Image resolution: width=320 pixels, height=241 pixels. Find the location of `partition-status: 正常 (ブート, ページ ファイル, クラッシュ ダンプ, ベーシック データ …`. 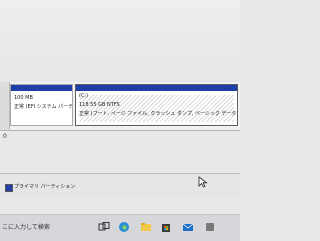

partition-status: 正常 (ブート, ページ ファイル, クラッシュ ダンプ, ベーシック データ … is located at coordinates (158, 114).